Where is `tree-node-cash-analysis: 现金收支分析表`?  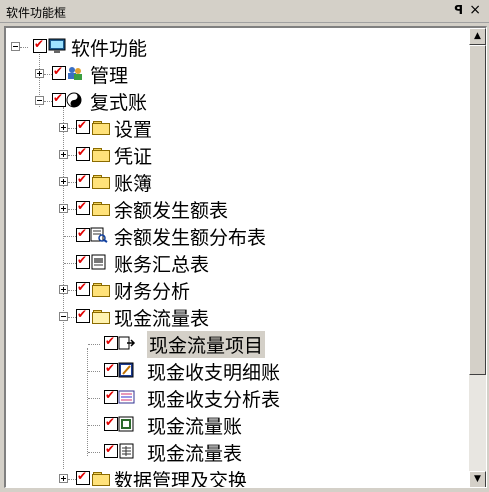 tree-node-cash-analysis: 现金收支分析表 is located at coordinates (233, 397).